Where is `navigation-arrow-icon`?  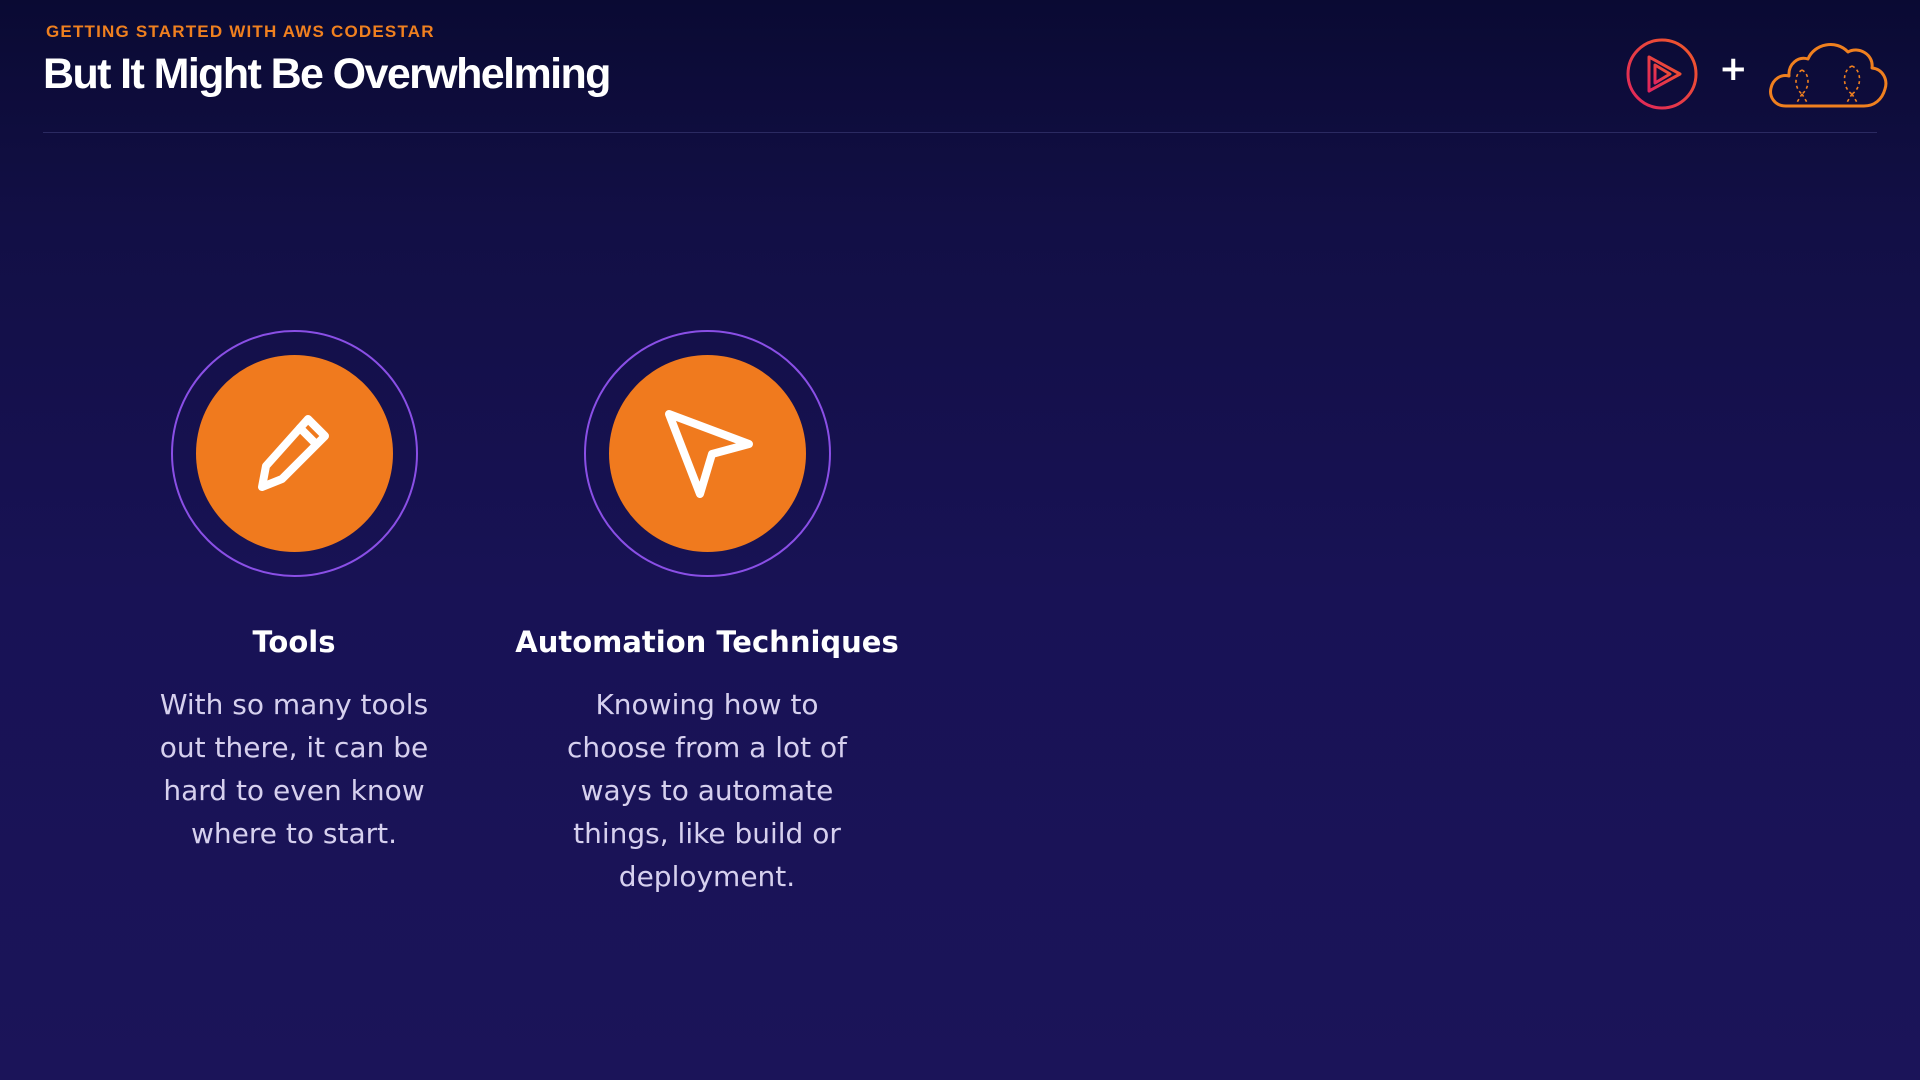 navigation-arrow-icon is located at coordinates (709, 453).